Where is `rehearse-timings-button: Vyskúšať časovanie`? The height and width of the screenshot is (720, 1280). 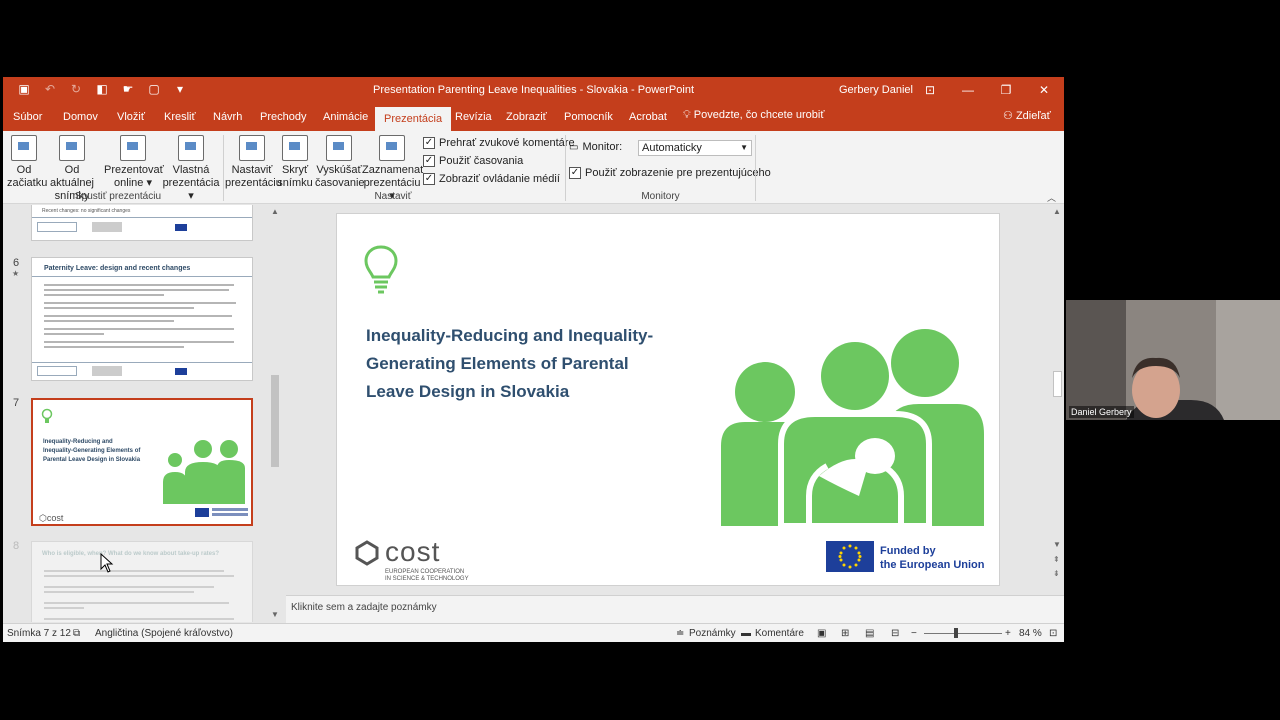
rehearse-timings-button: Vyskúšať časovanie is located at coordinates (340, 162).